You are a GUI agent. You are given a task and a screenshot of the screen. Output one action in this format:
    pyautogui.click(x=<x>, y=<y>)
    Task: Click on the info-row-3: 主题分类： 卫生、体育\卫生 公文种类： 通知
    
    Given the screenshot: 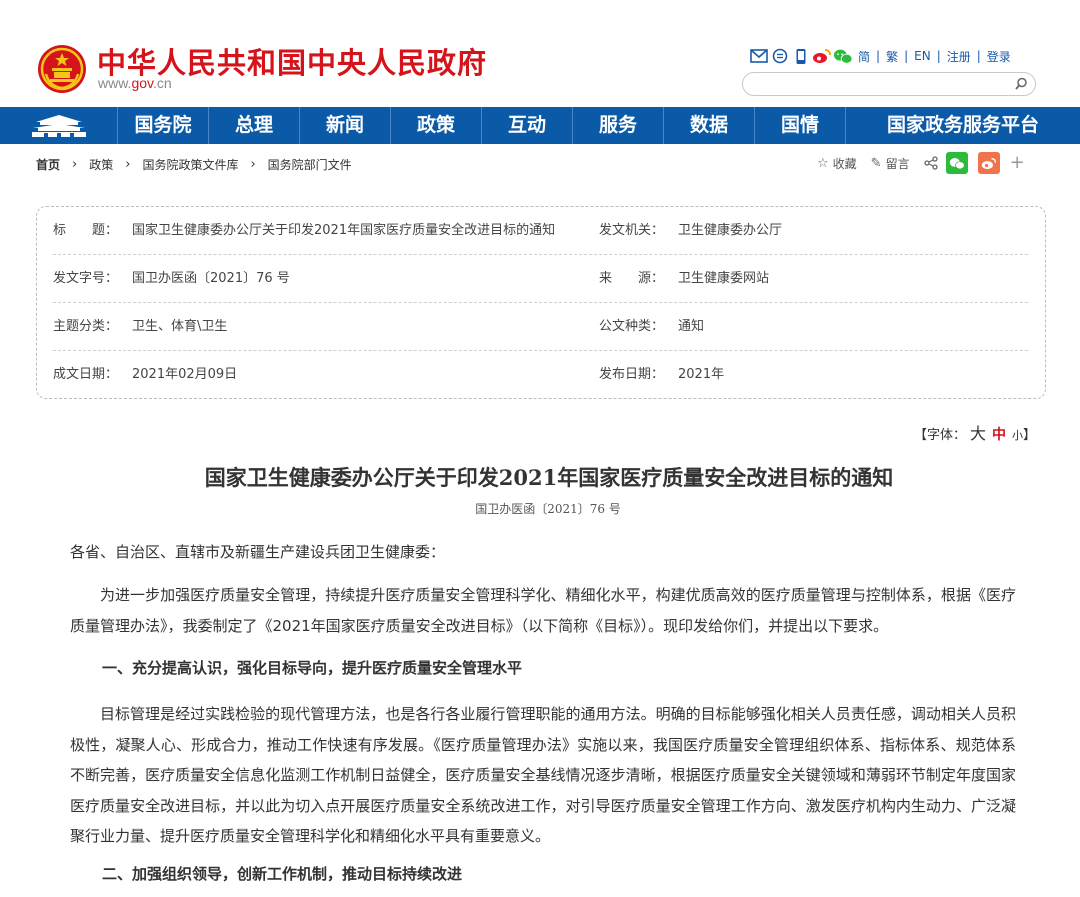 What is the action you would take?
    pyautogui.click(x=540, y=327)
    